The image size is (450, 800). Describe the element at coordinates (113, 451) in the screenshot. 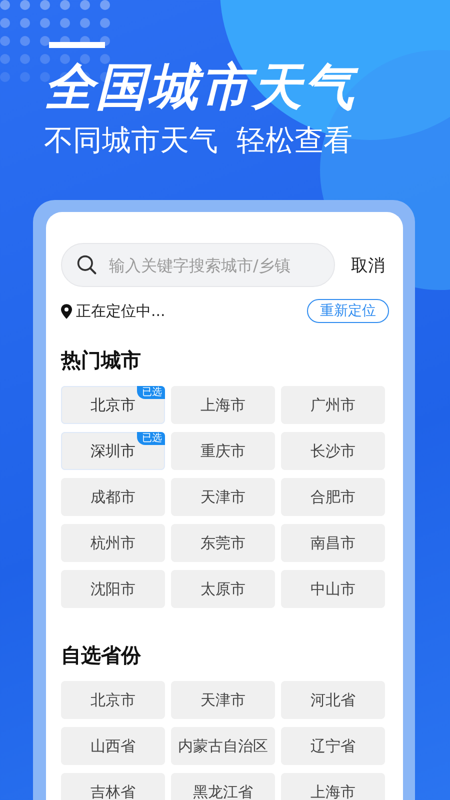

I see `city-chip: 深圳市 已选` at that location.